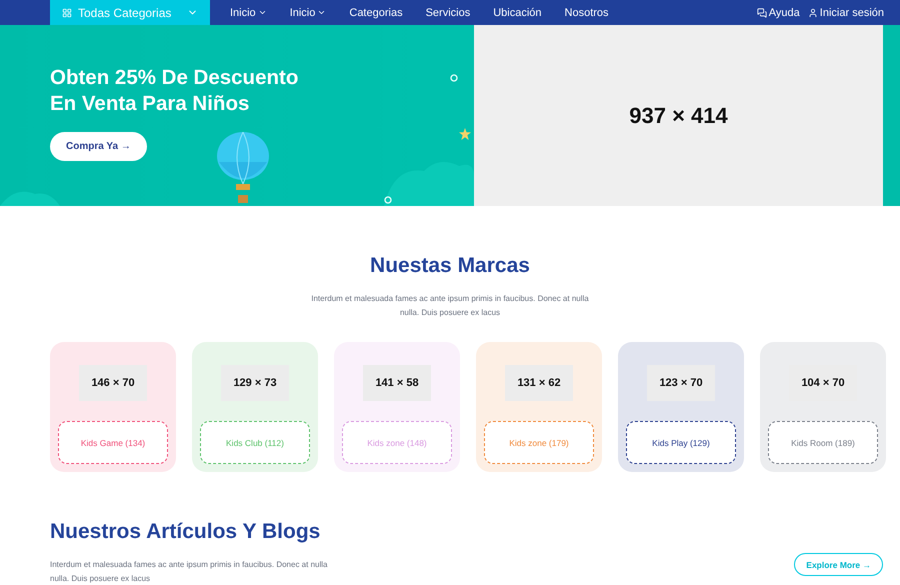  What do you see at coordinates (681, 407) in the screenshot?
I see `brand-card: 123 × 70 Kids Play (129)` at bounding box center [681, 407].